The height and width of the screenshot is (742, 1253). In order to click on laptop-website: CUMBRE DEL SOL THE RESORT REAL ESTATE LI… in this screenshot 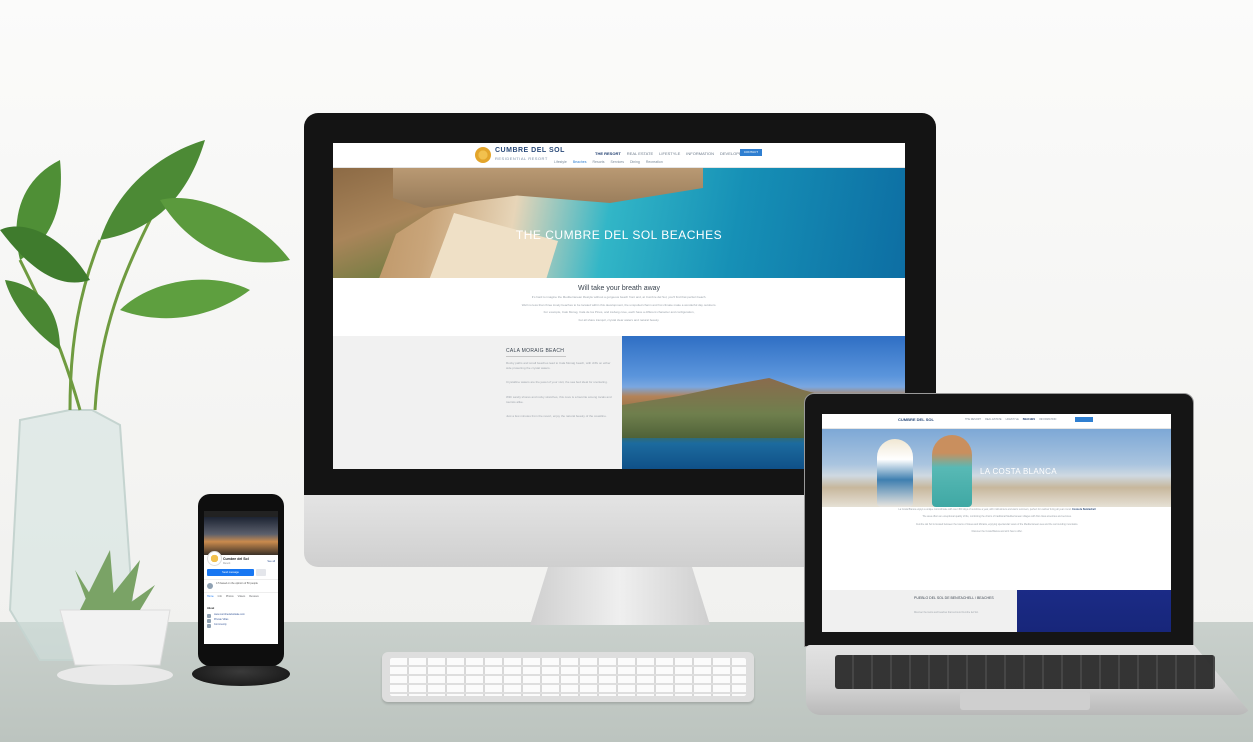, I will do `click(996, 523)`.